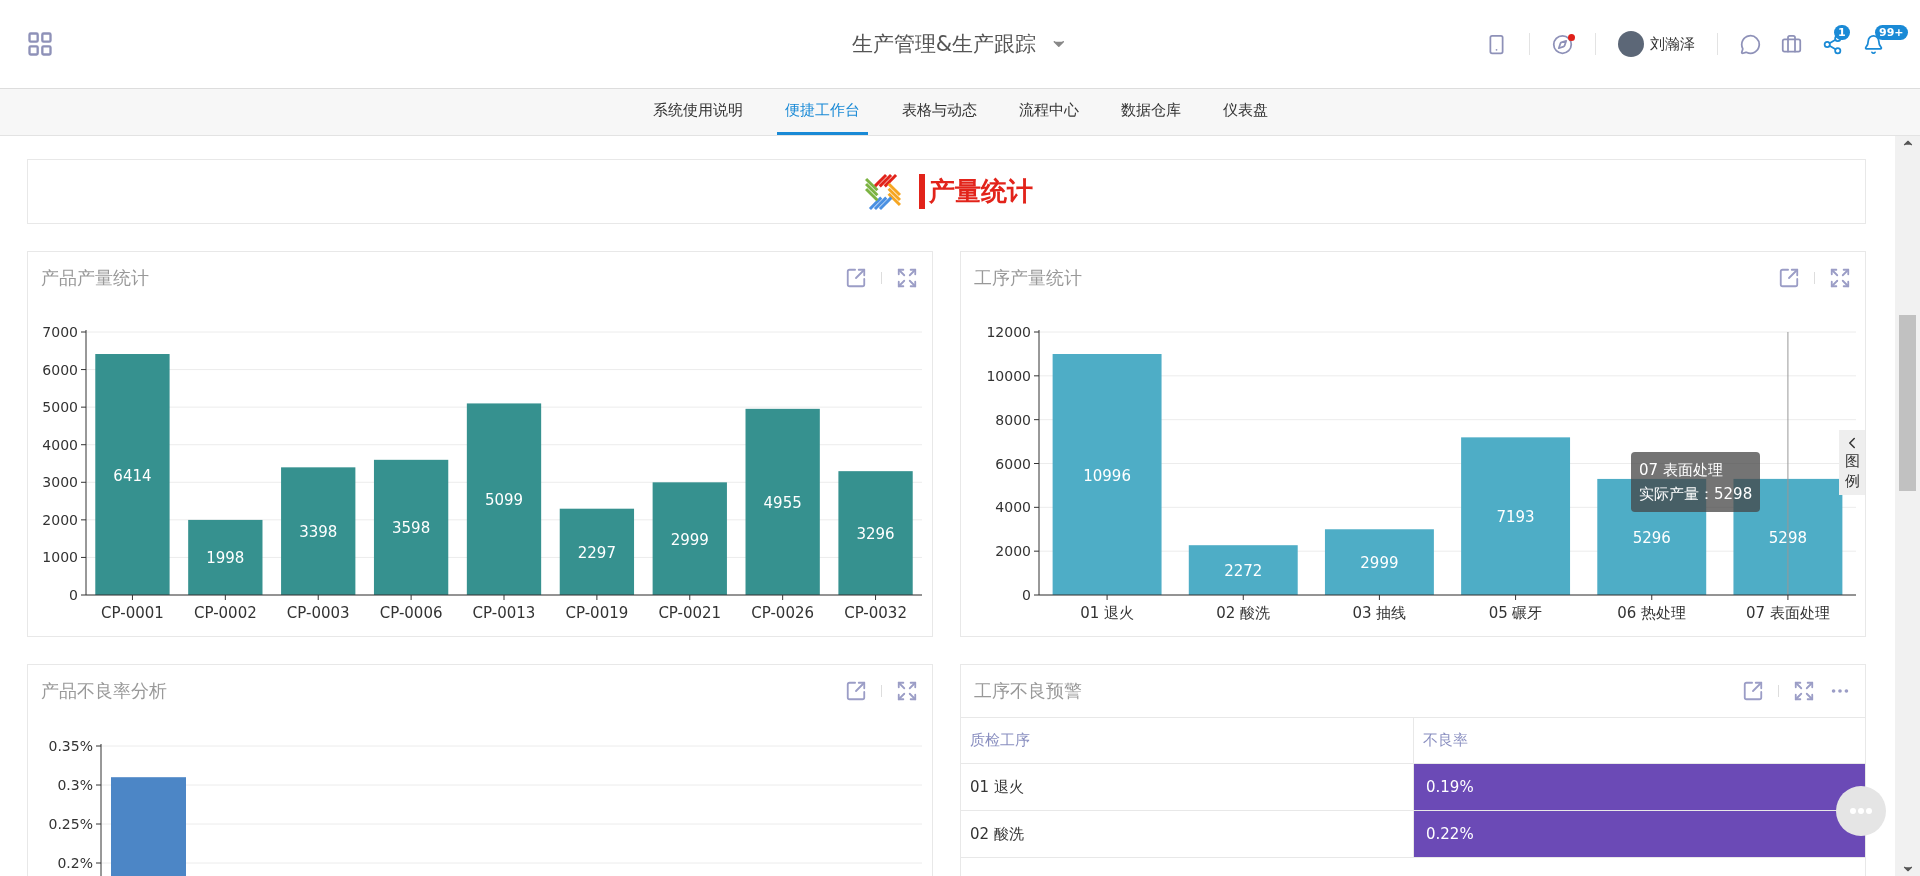 Image resolution: width=1920 pixels, height=876 pixels. I want to click on scrollbar-thumb, so click(1907, 403).